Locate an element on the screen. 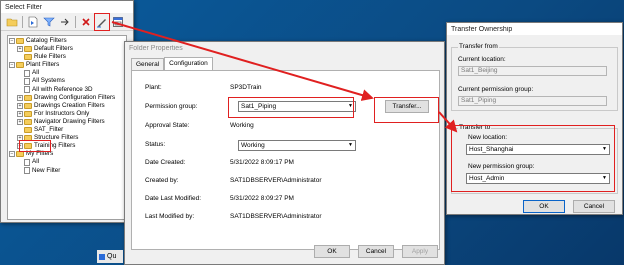 This screenshot has height=265, width=624. arrow-to-transfer-to is located at coordinates (448, 122).